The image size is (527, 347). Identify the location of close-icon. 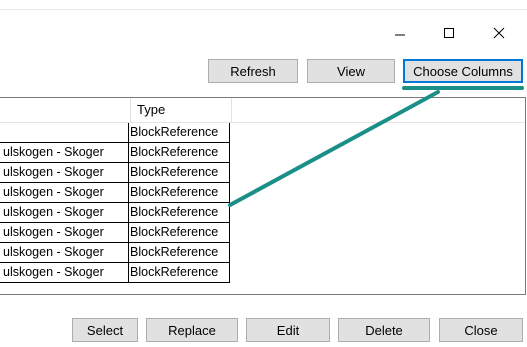
(499, 33).